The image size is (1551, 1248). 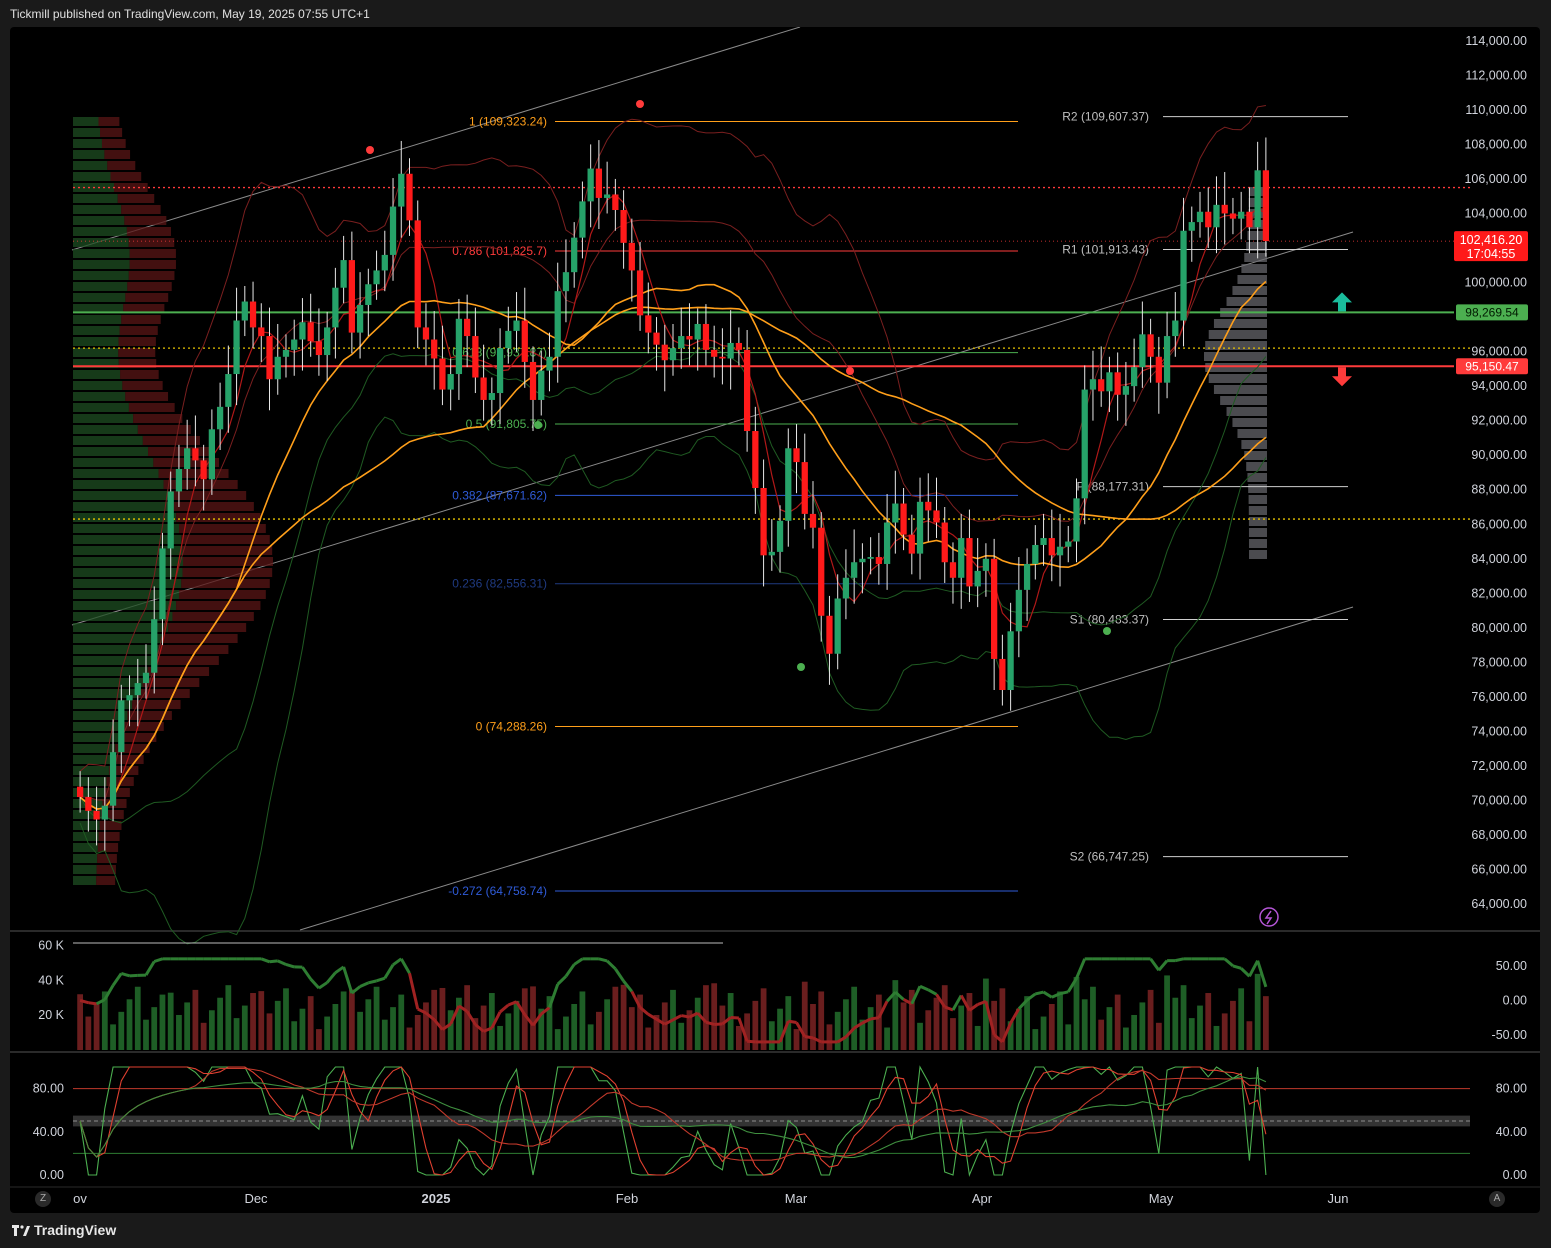 I want to click on tradingview-logo: TradingView, so click(x=64, y=1230).